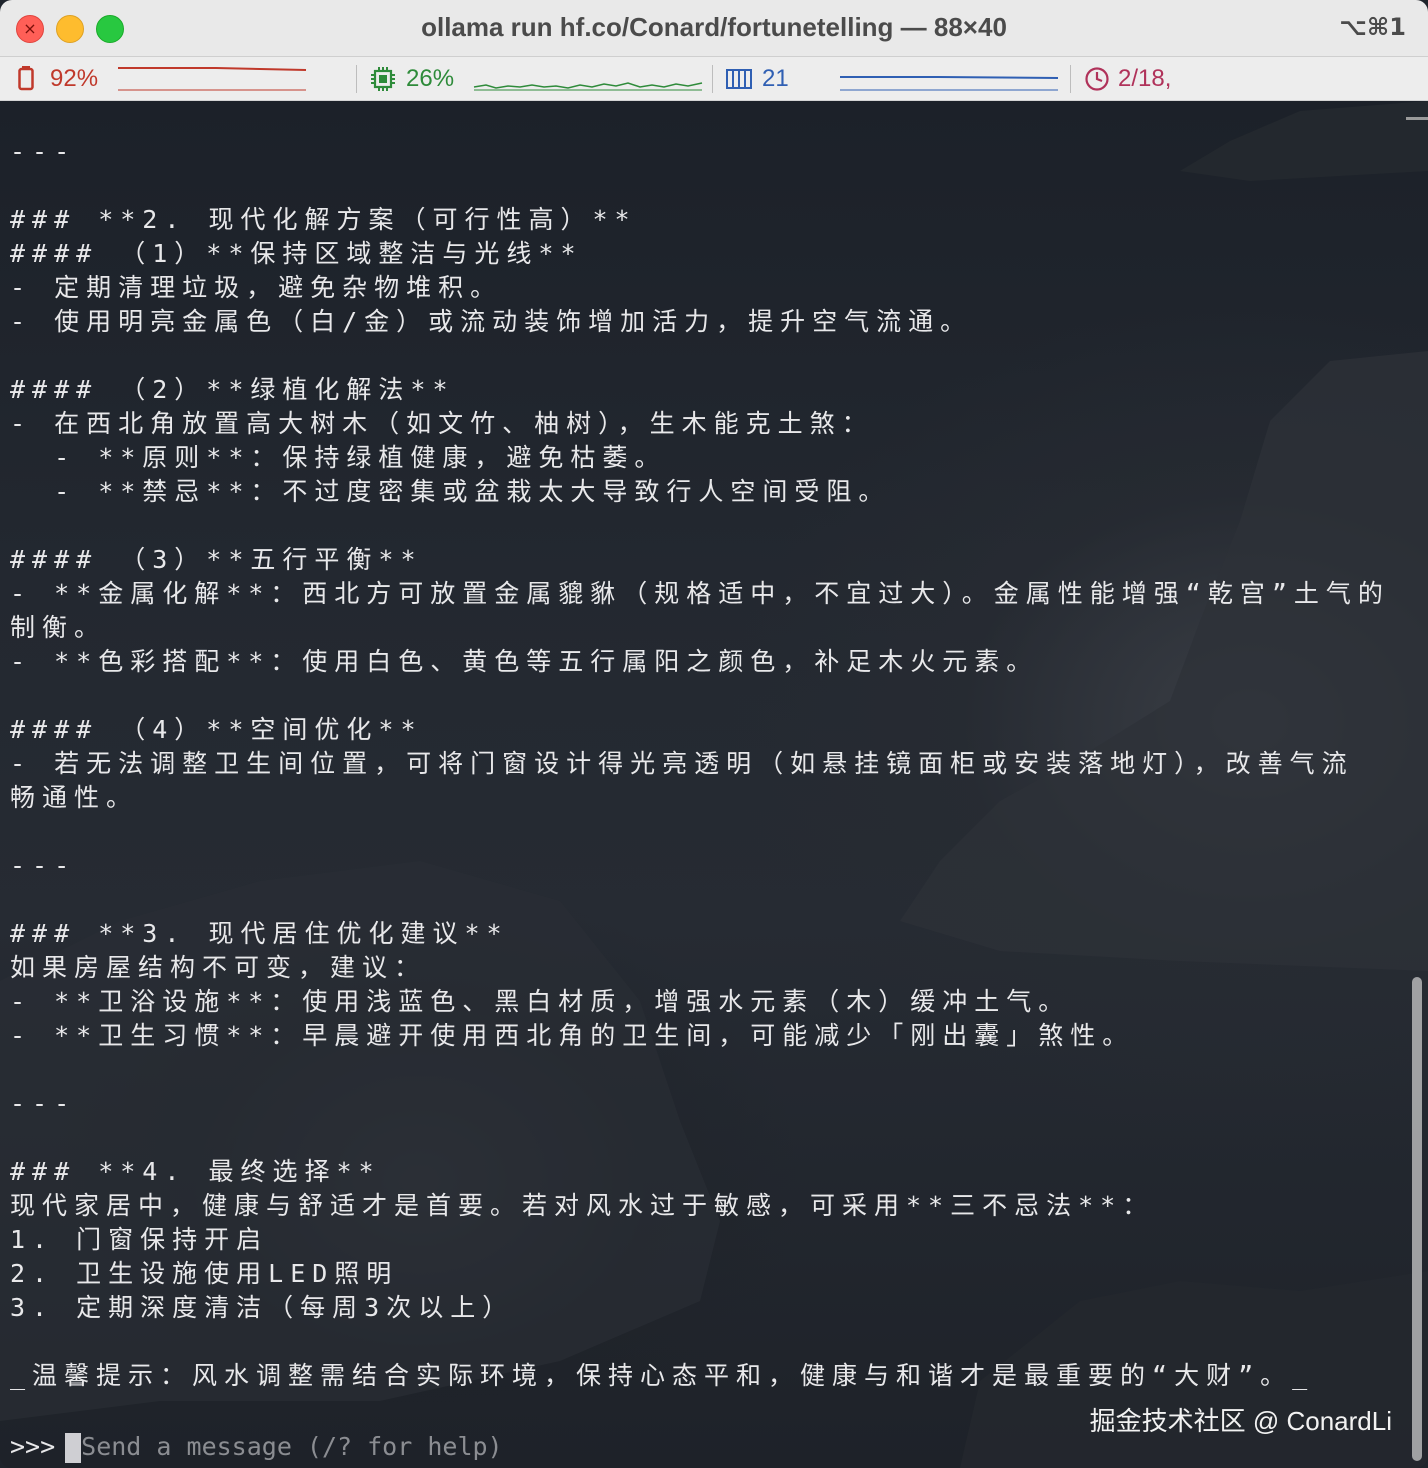 The width and height of the screenshot is (1428, 1468). Describe the element at coordinates (73, 1448) in the screenshot. I see `text-cursor` at that location.